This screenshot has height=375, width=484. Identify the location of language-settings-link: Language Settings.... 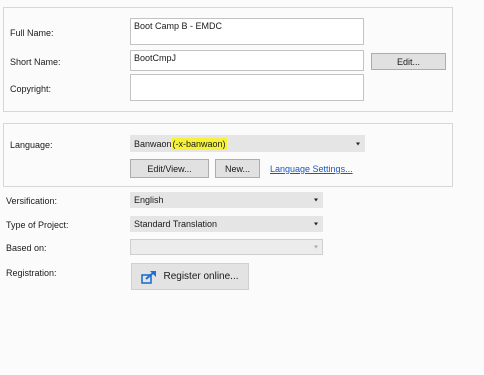
(311, 169).